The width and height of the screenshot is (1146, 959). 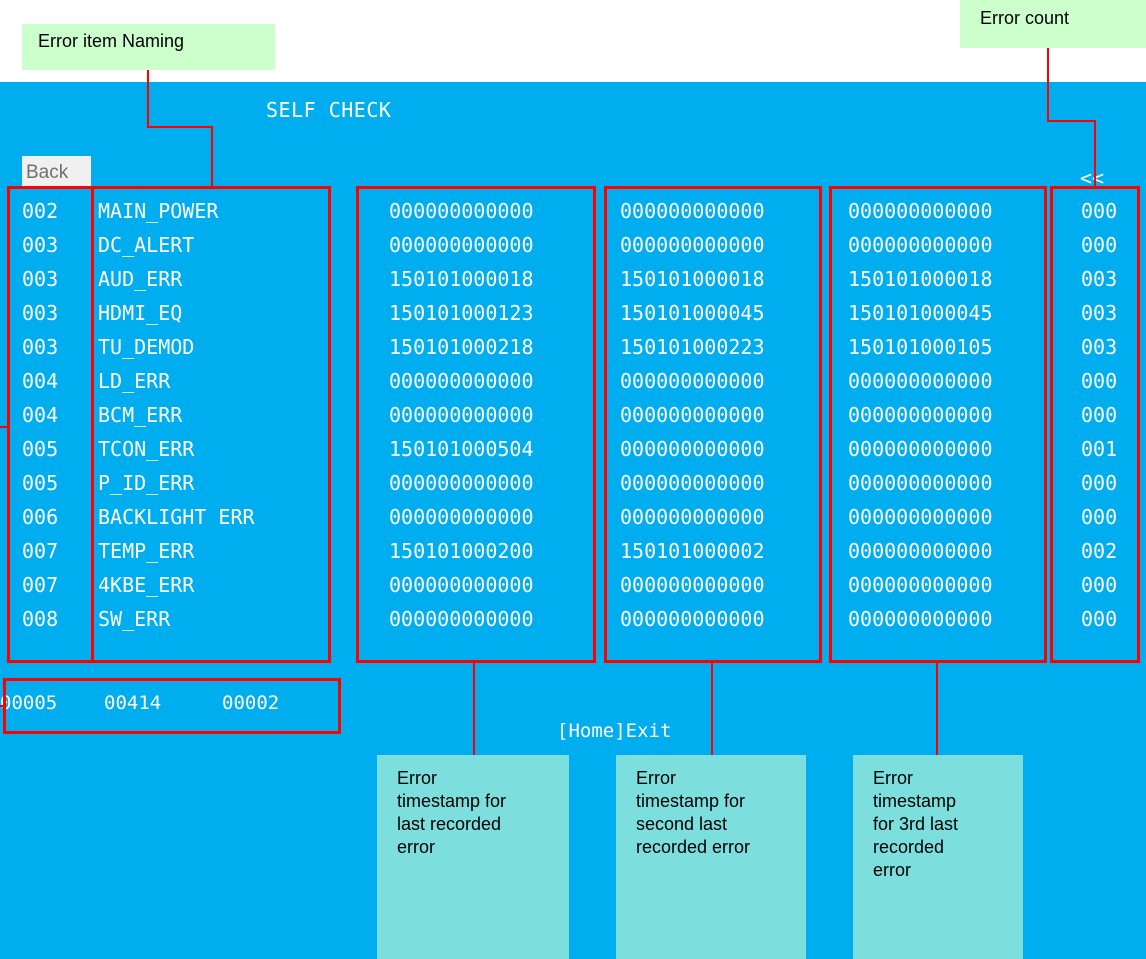 I want to click on ts1-description-text: Error timestamp for last recorded error, so click(x=452, y=812).